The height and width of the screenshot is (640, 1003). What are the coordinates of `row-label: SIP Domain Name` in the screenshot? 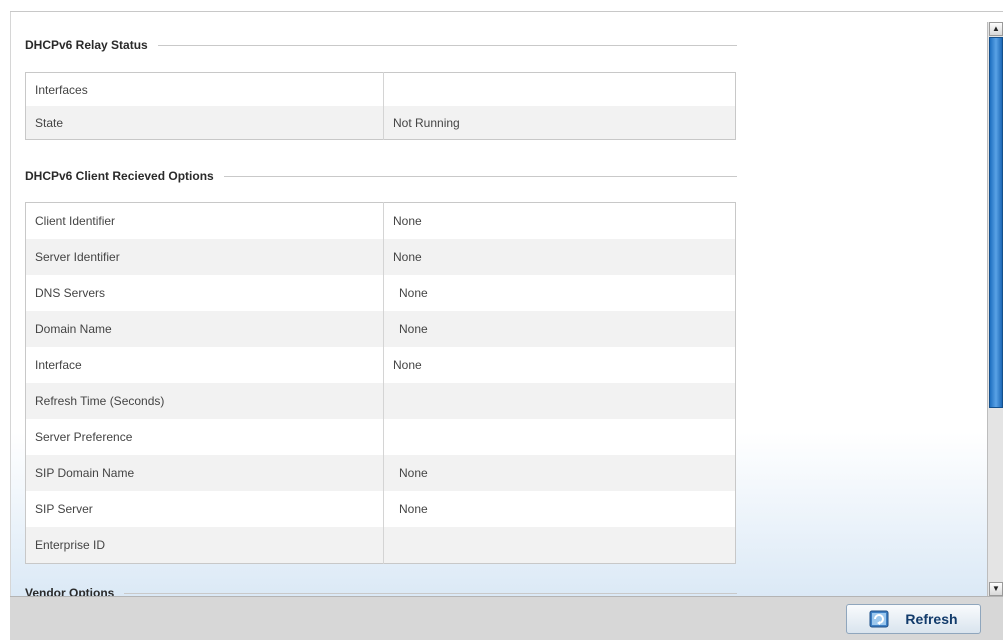 It's located at (204, 473).